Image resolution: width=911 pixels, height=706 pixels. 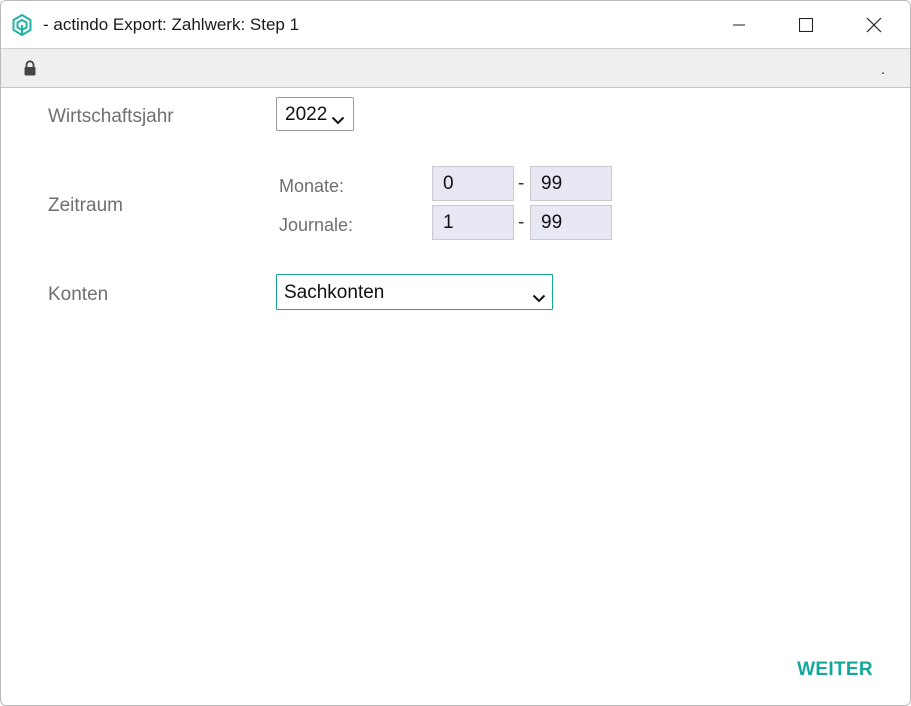 I want to click on minimize-icon, so click(x=739, y=25).